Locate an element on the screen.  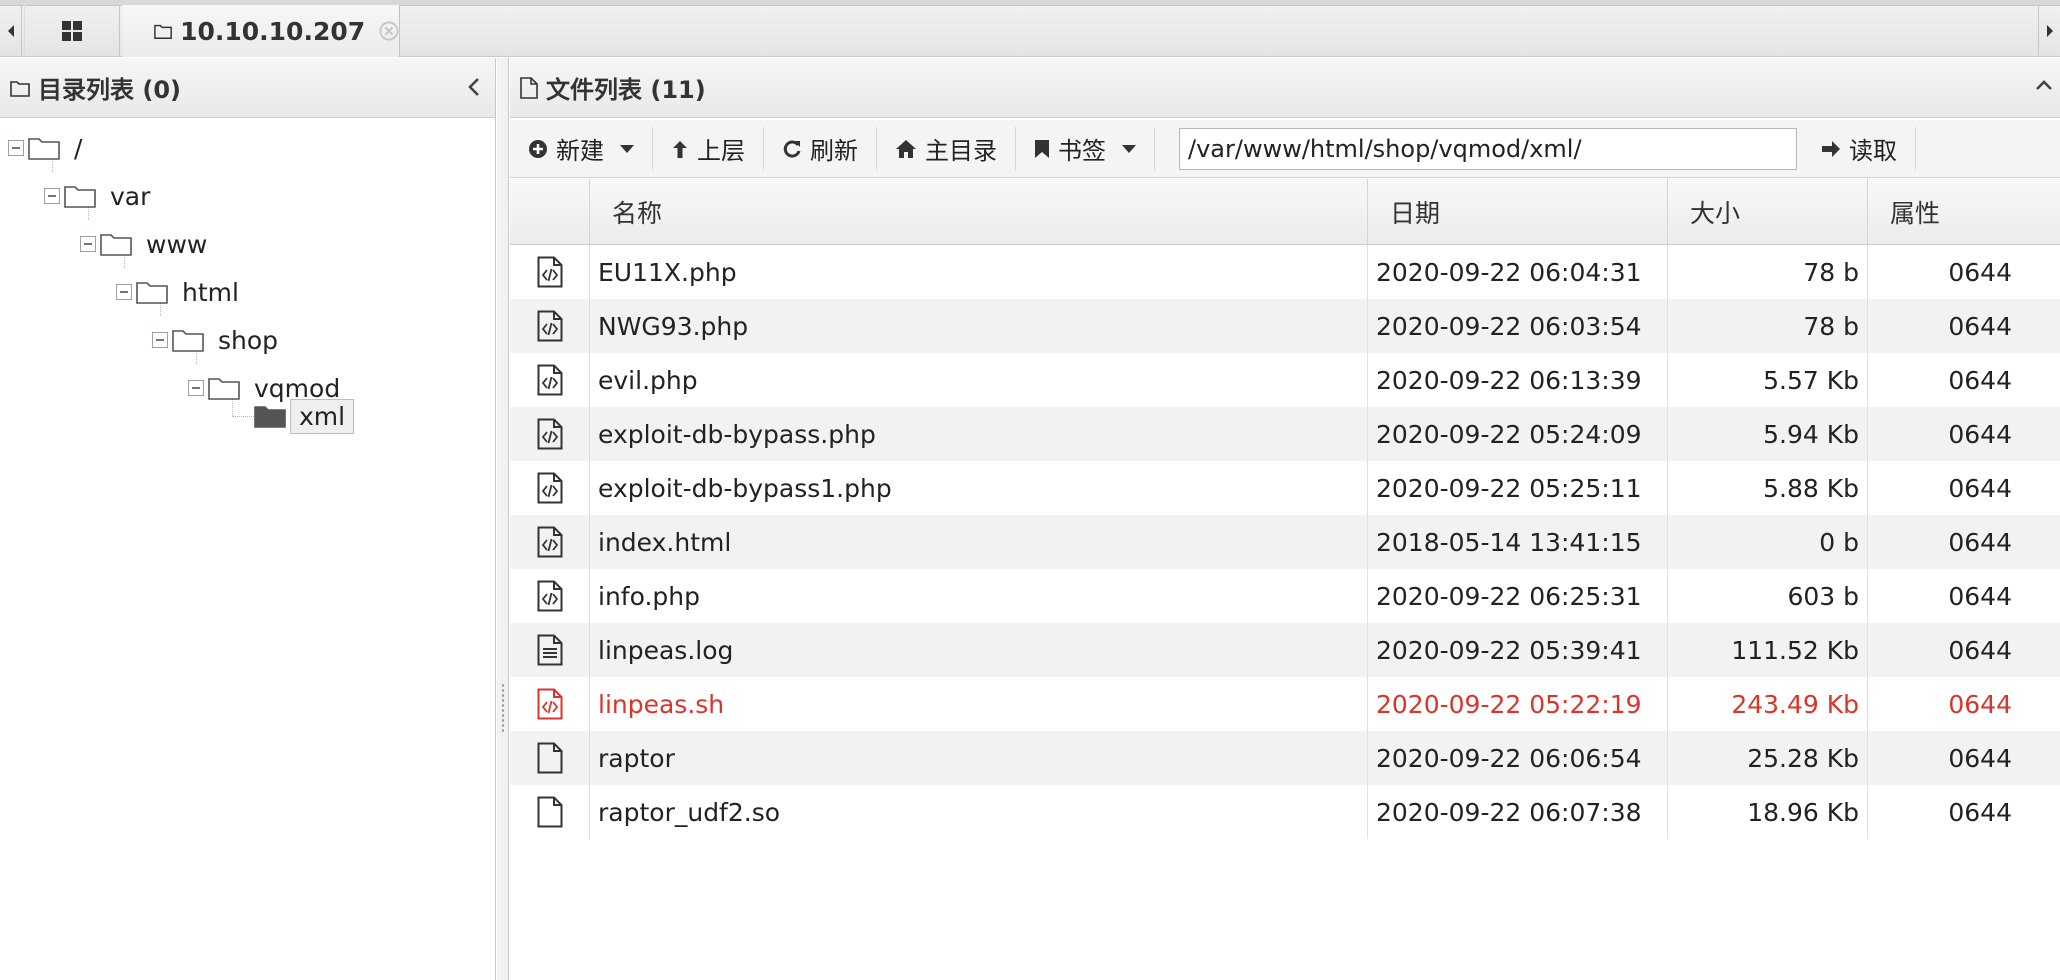
caret-left-icon is located at coordinates (10, 31).